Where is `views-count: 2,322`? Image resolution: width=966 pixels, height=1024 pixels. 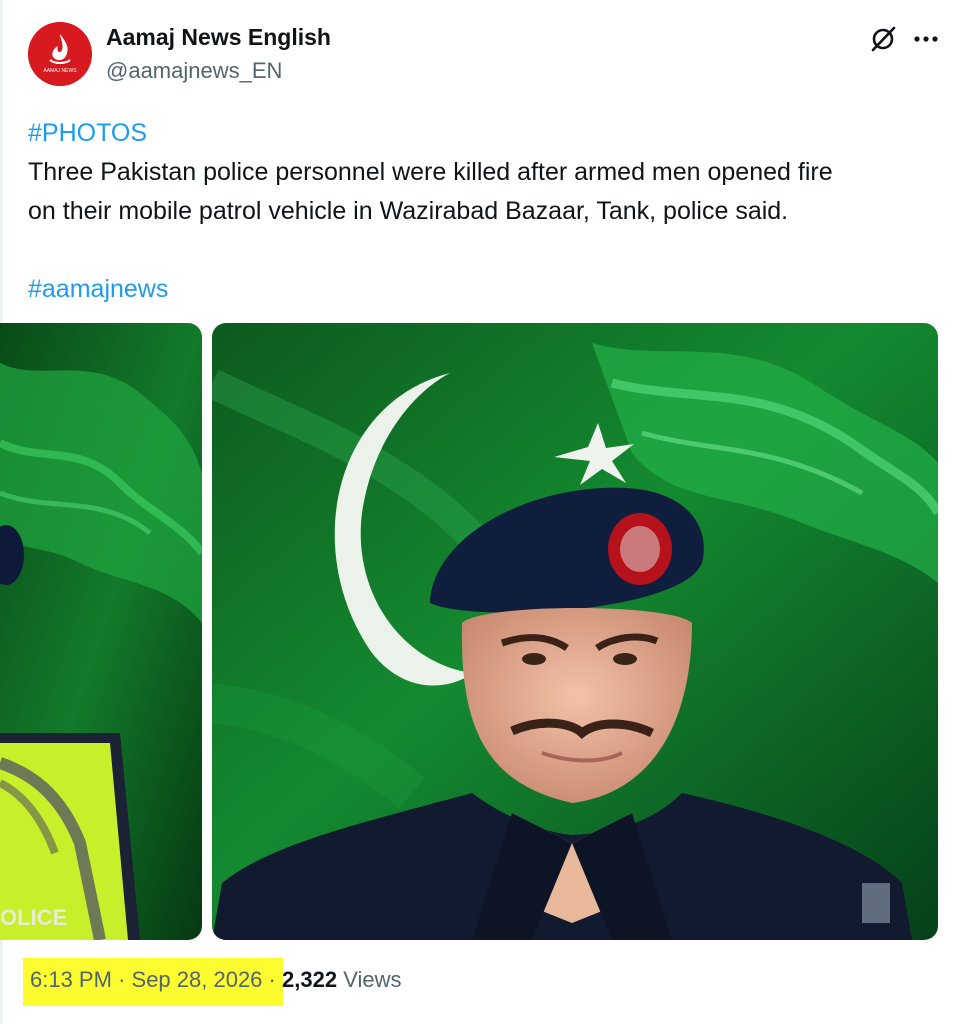 views-count: 2,322 is located at coordinates (310, 979).